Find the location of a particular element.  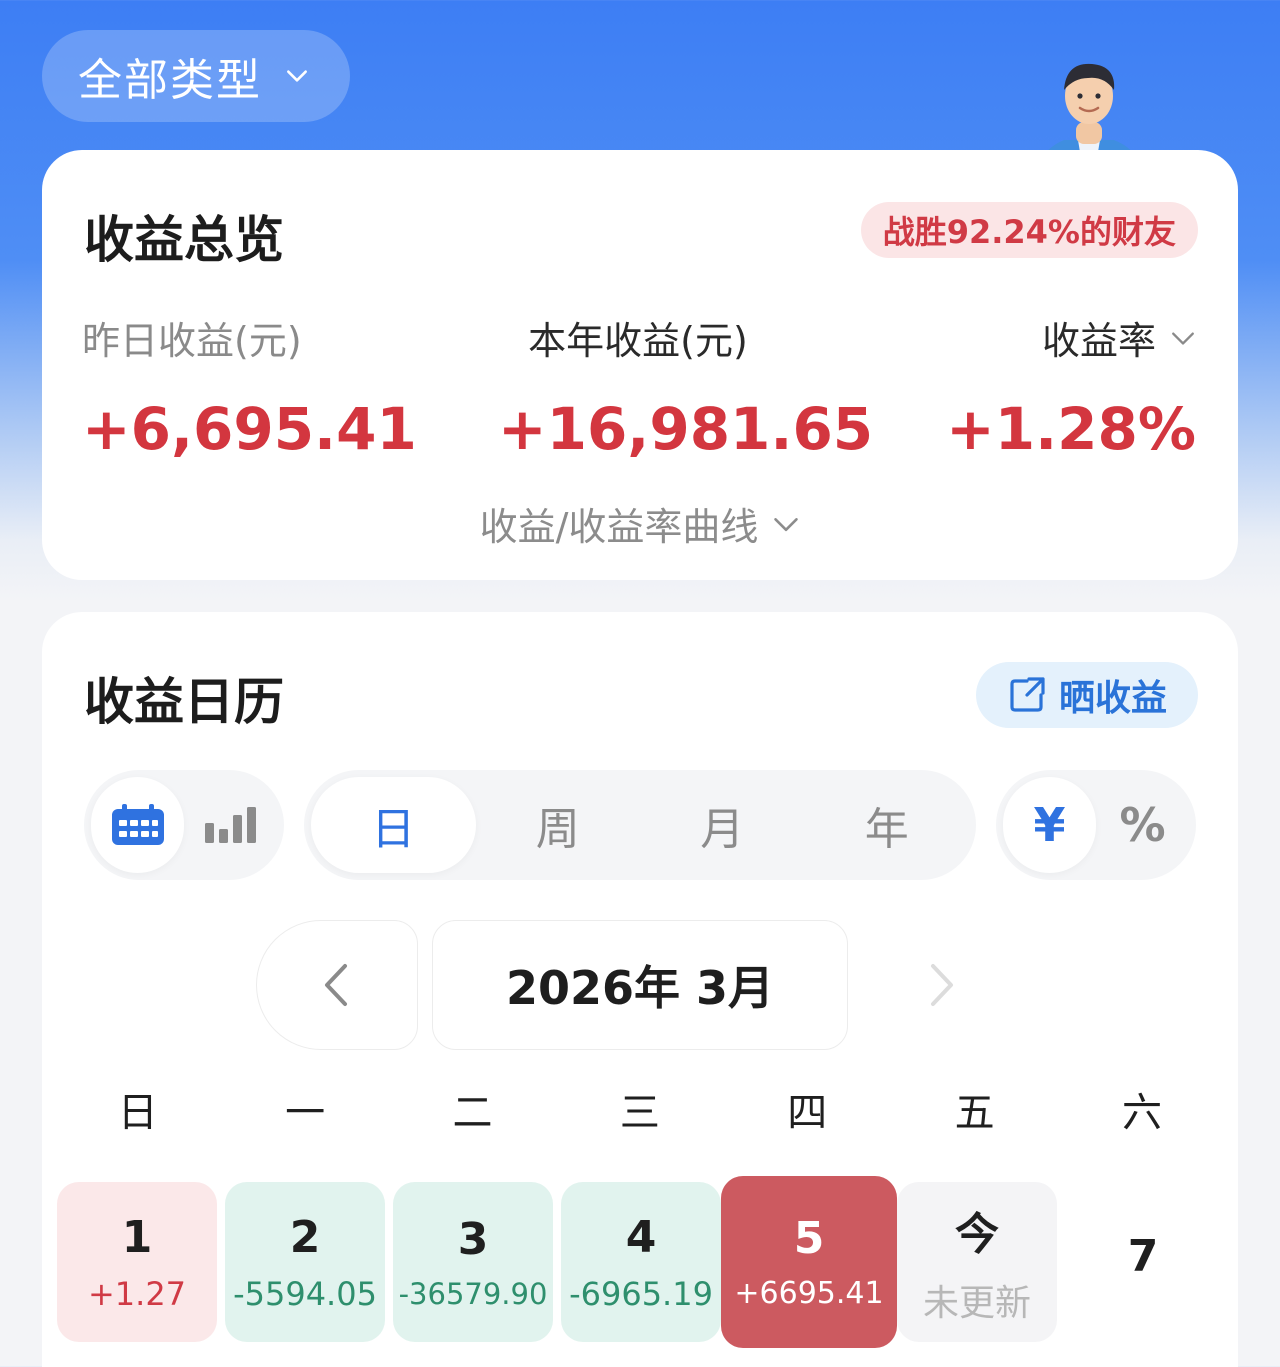

previous-month-button is located at coordinates (337, 985).